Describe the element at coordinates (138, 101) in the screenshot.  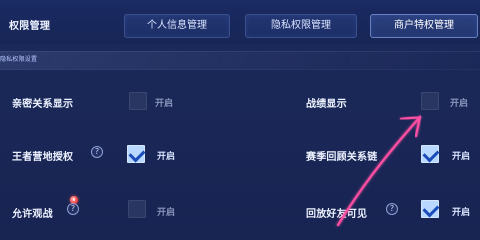
I see `checkbox-intimacy` at that location.